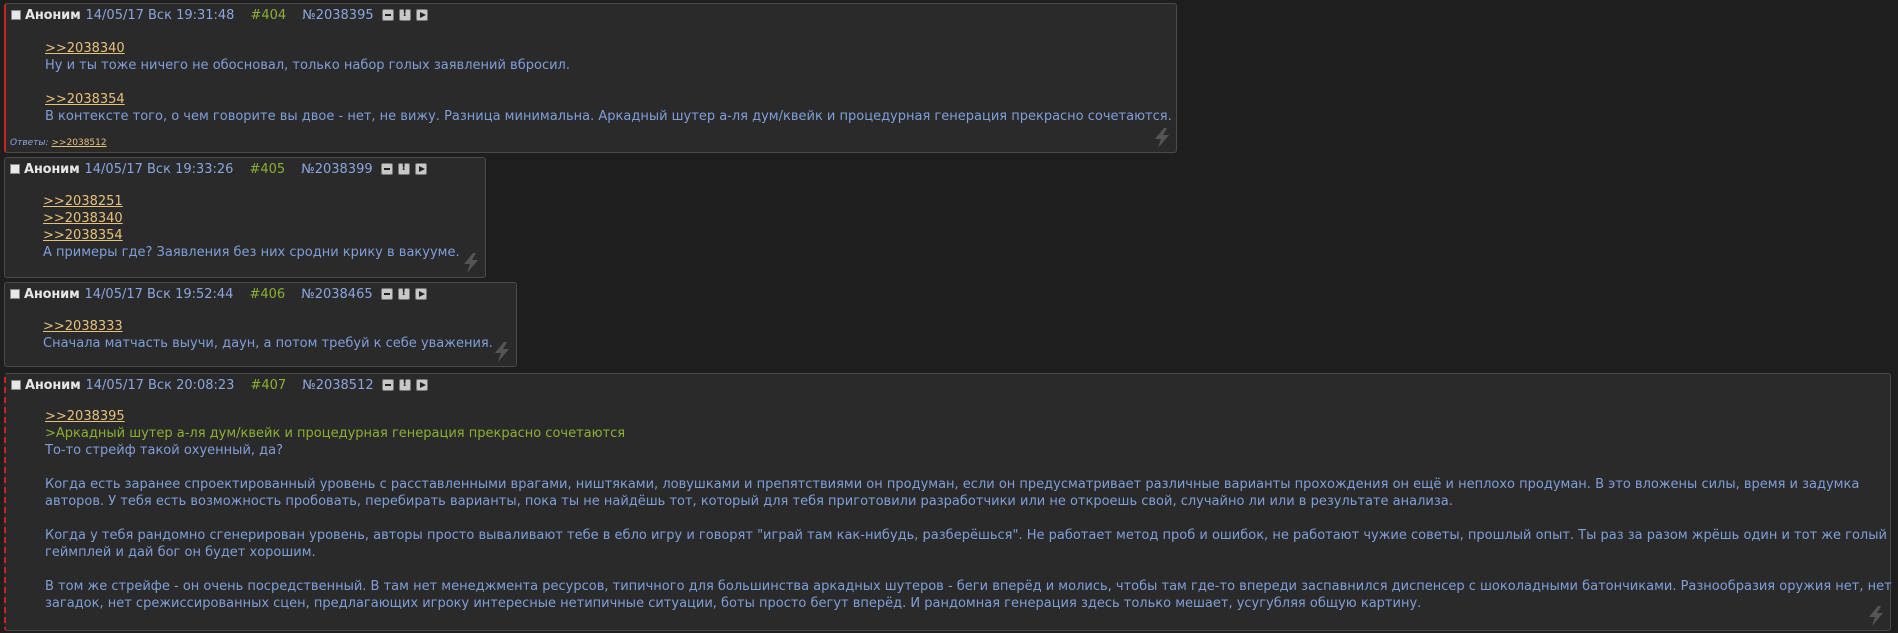 The height and width of the screenshot is (633, 1898). Describe the element at coordinates (78, 143) in the screenshot. I see `replies-link: >>2038512` at that location.